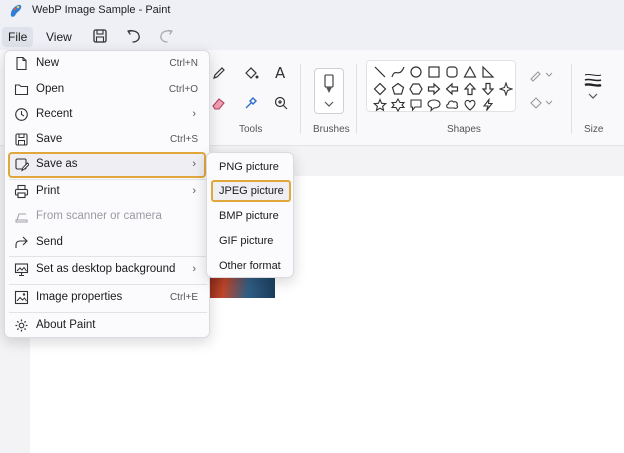 Image resolution: width=624 pixels, height=453 pixels. What do you see at coordinates (434, 89) in the screenshot?
I see `right-arrow-shape-icon` at bounding box center [434, 89].